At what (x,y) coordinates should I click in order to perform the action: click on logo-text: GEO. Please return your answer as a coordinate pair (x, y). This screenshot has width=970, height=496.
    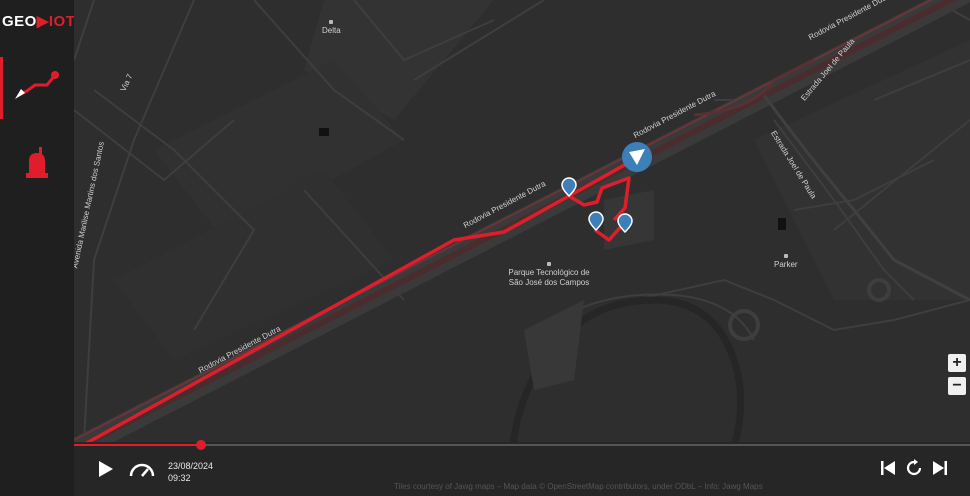
    Looking at the image, I should click on (19, 21).